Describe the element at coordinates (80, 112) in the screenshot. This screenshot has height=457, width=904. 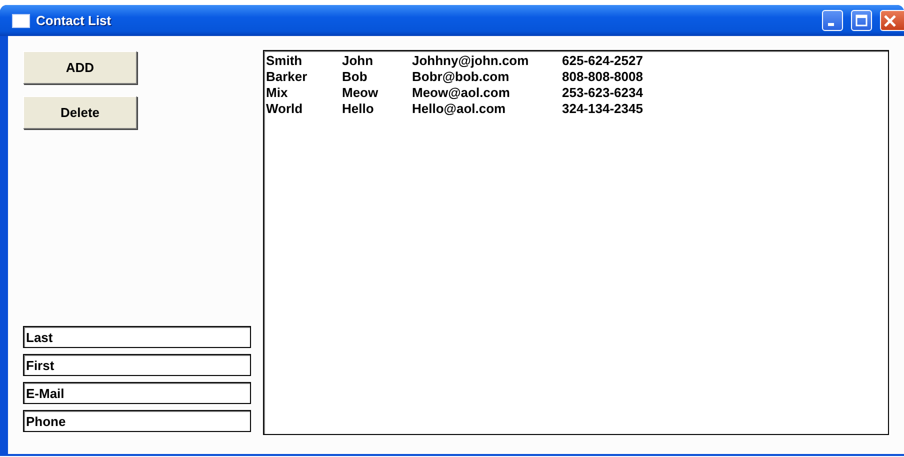
I see `delete-button: Delete` at that location.